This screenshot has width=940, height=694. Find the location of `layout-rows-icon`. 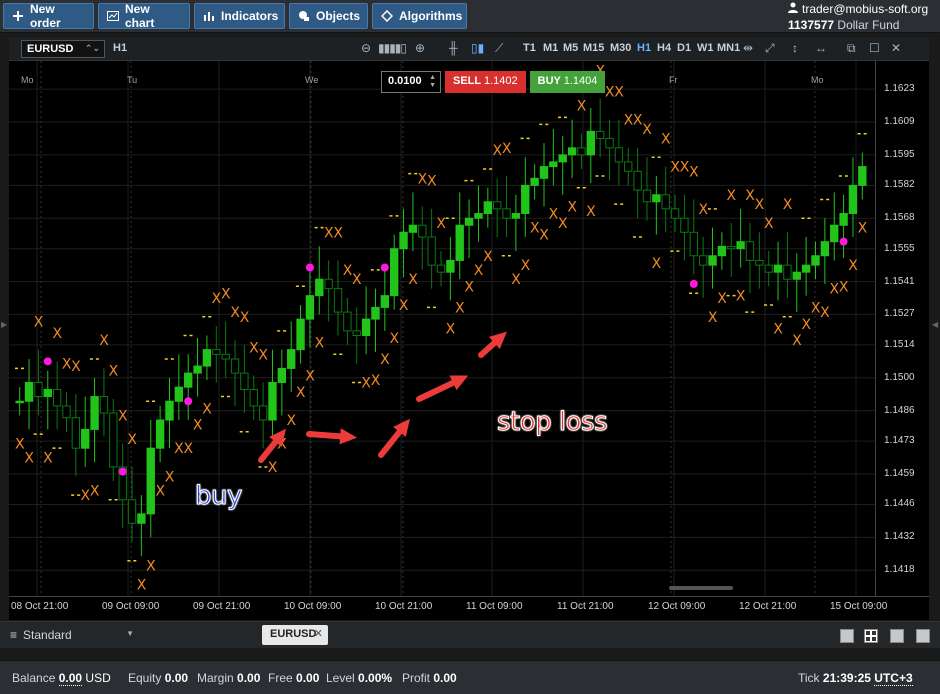

layout-rows-icon is located at coordinates (923, 636).